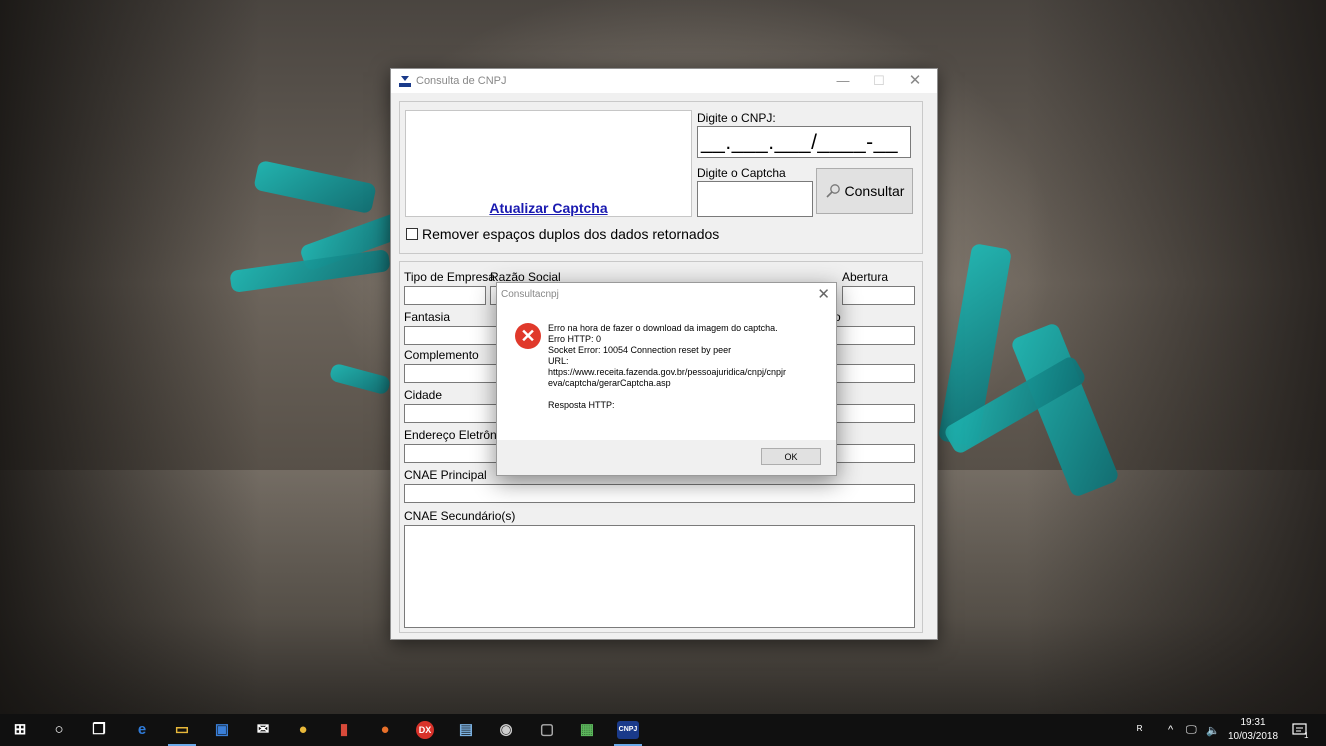 This screenshot has height=746, width=1326. Describe the element at coordinates (865, 277) in the screenshot. I see `abertura-label: Abertura` at that location.